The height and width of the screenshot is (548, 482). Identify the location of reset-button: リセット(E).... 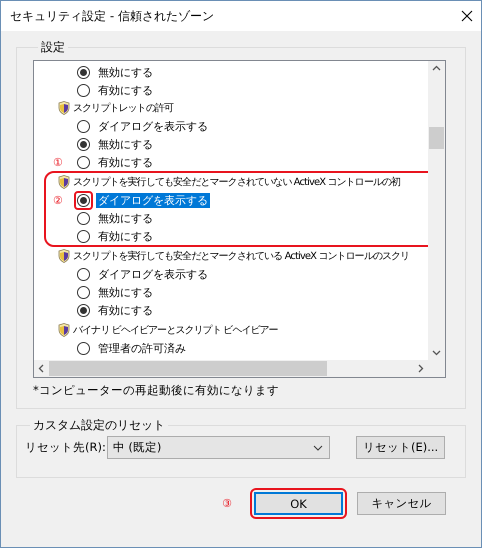
(400, 447).